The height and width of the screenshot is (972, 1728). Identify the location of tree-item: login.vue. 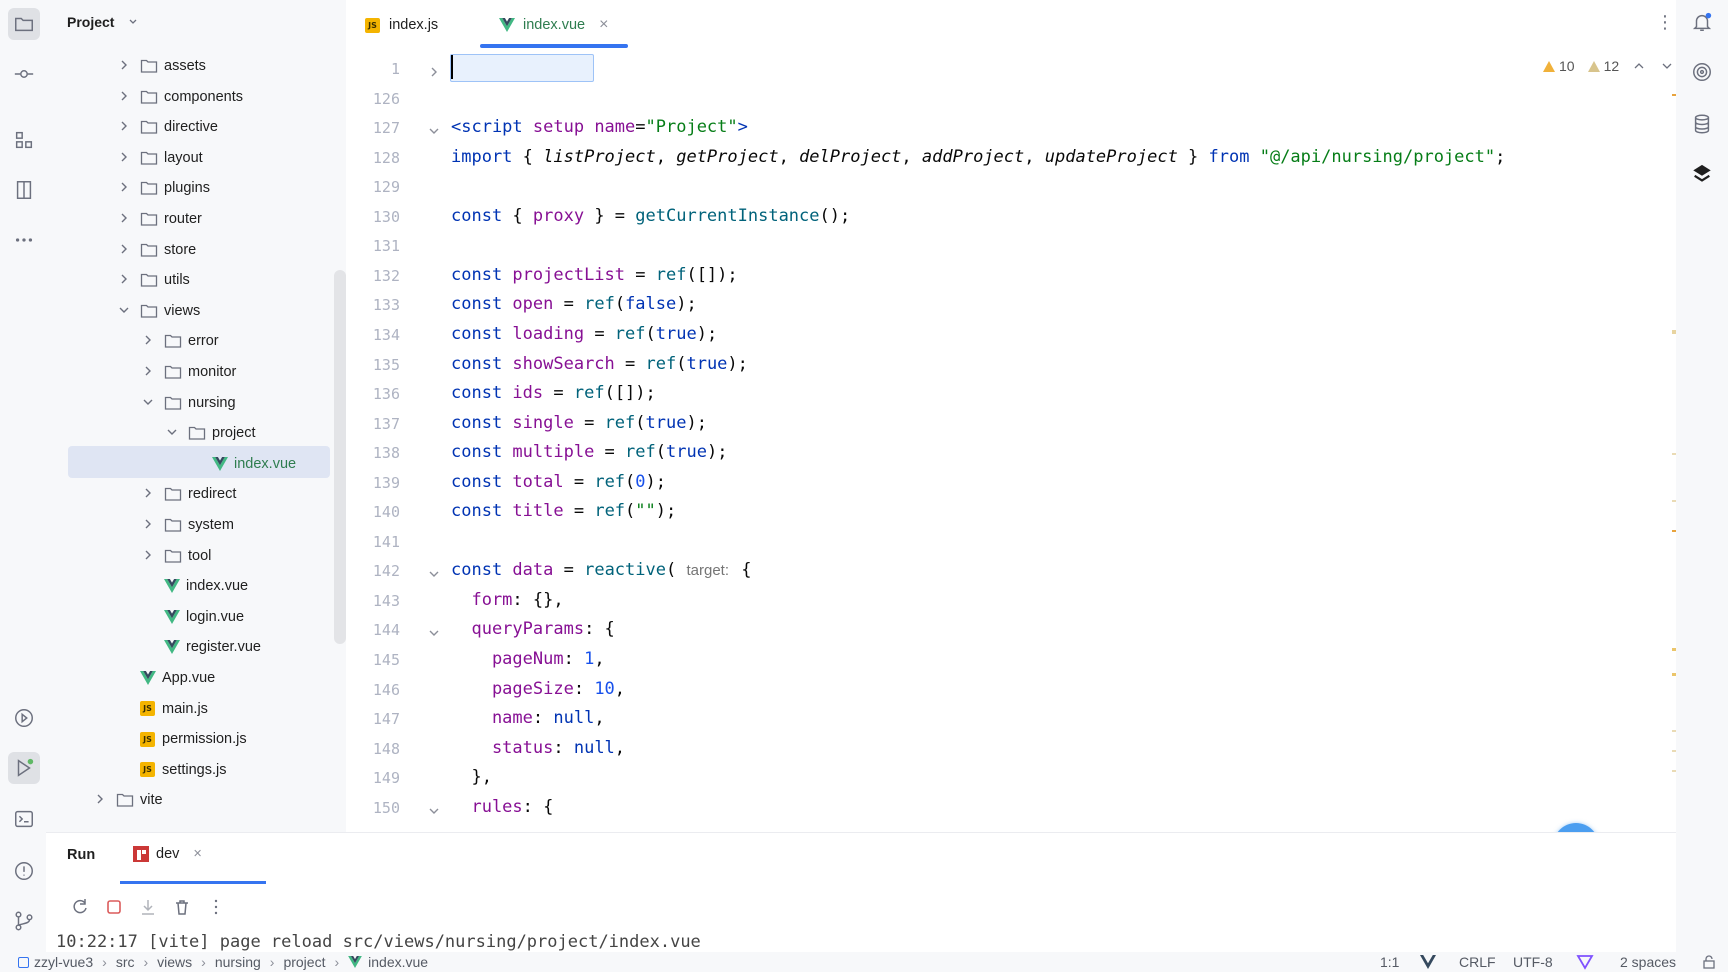
(193, 617).